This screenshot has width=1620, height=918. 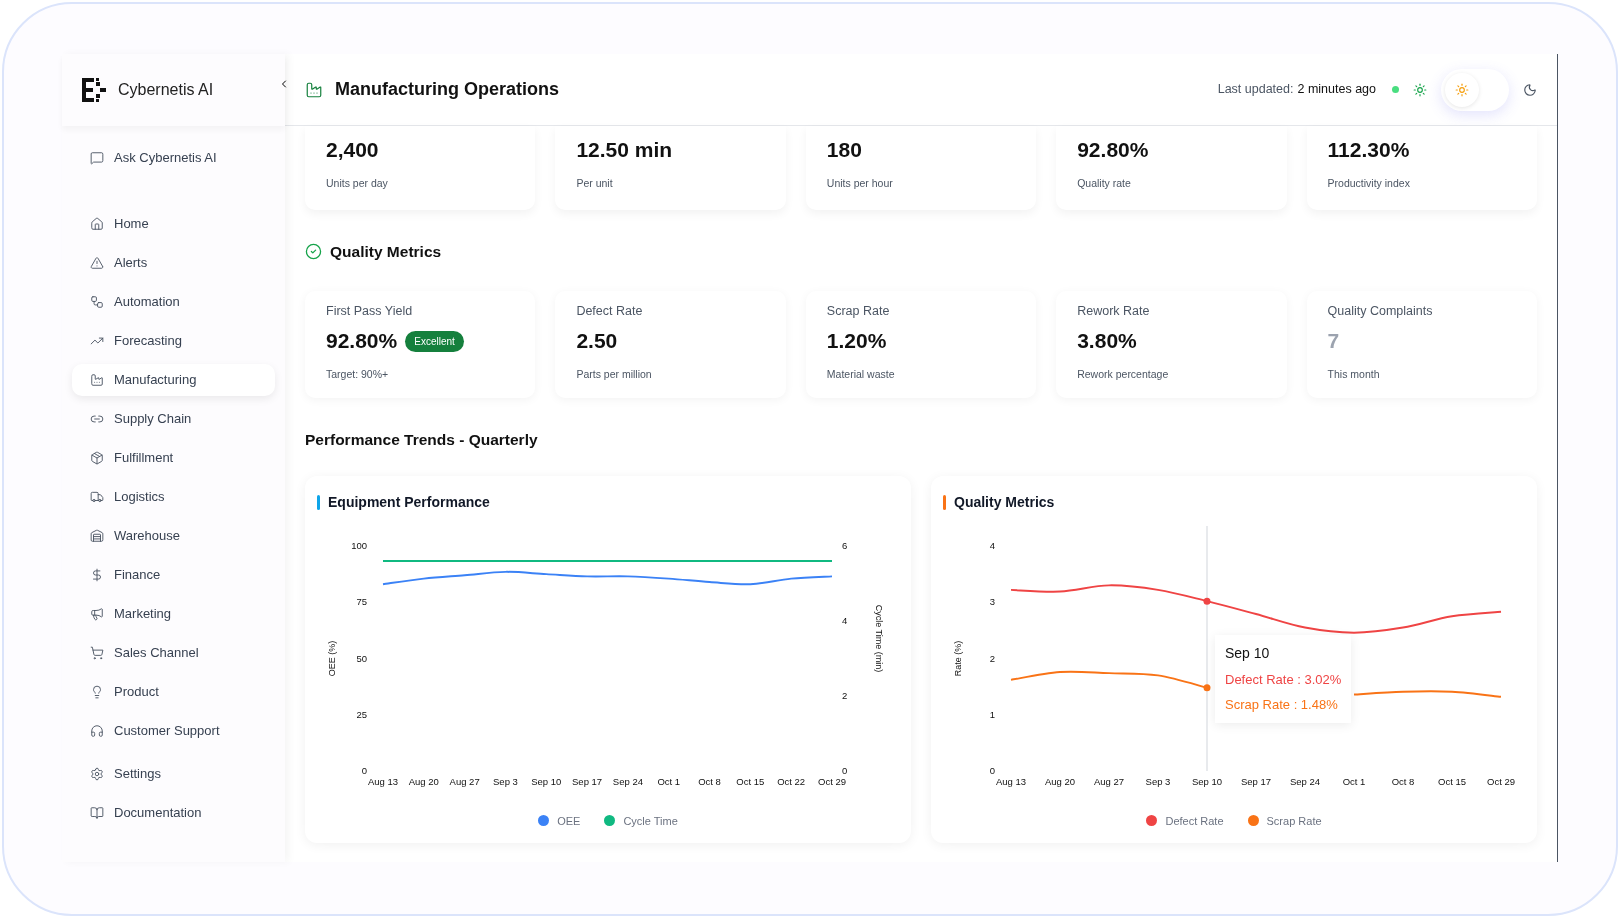 I want to click on factory-icon, so click(x=314, y=89).